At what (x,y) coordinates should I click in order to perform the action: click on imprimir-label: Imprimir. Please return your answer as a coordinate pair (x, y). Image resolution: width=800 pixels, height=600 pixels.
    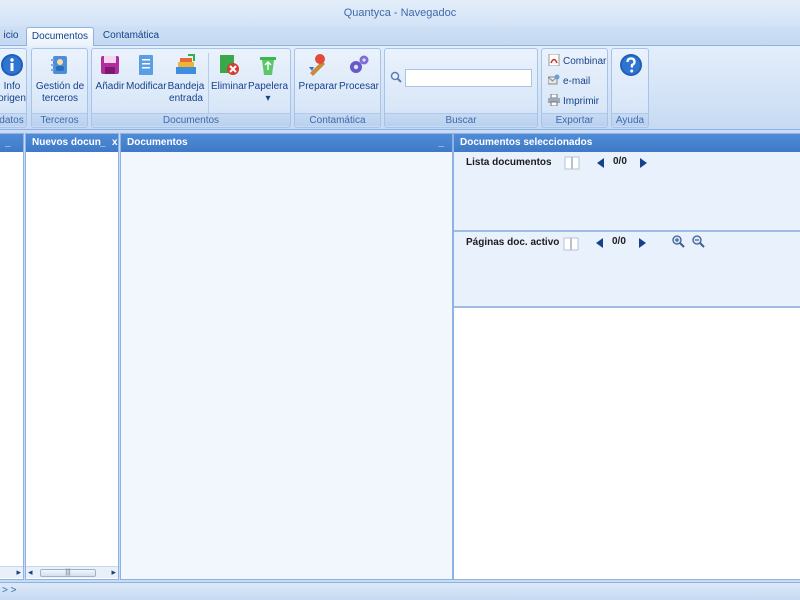
    Looking at the image, I should click on (581, 101).